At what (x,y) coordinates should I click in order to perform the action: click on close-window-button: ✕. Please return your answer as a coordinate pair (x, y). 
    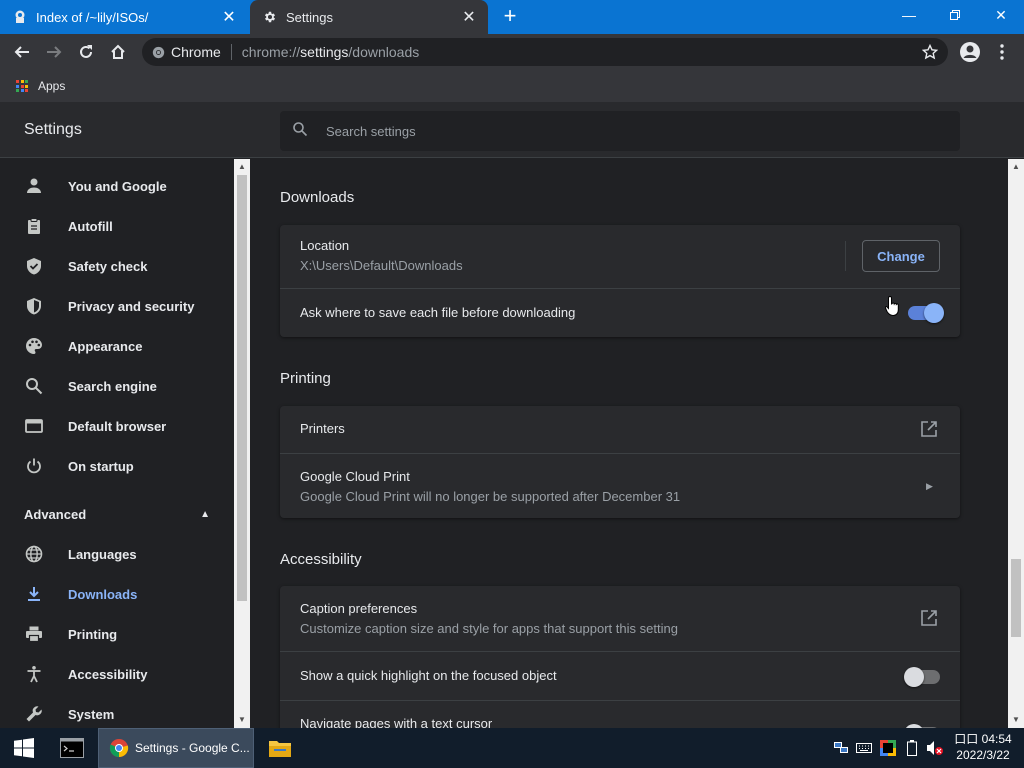
    Looking at the image, I should click on (1001, 15).